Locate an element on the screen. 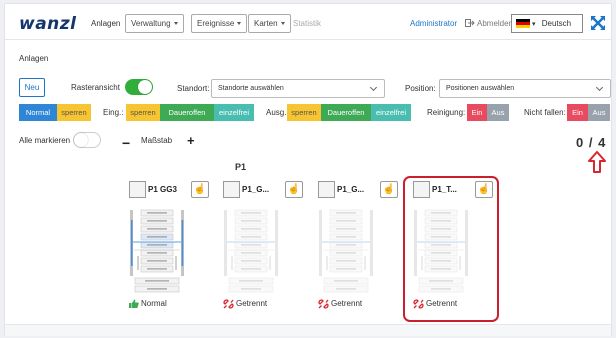 The width and height of the screenshot is (616, 338). select-all-label: Alle markieren is located at coordinates (45, 140).